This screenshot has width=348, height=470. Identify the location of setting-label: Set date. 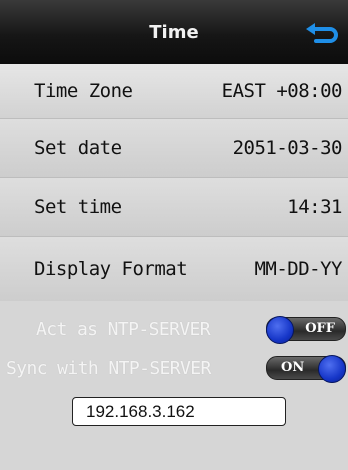
(78, 148).